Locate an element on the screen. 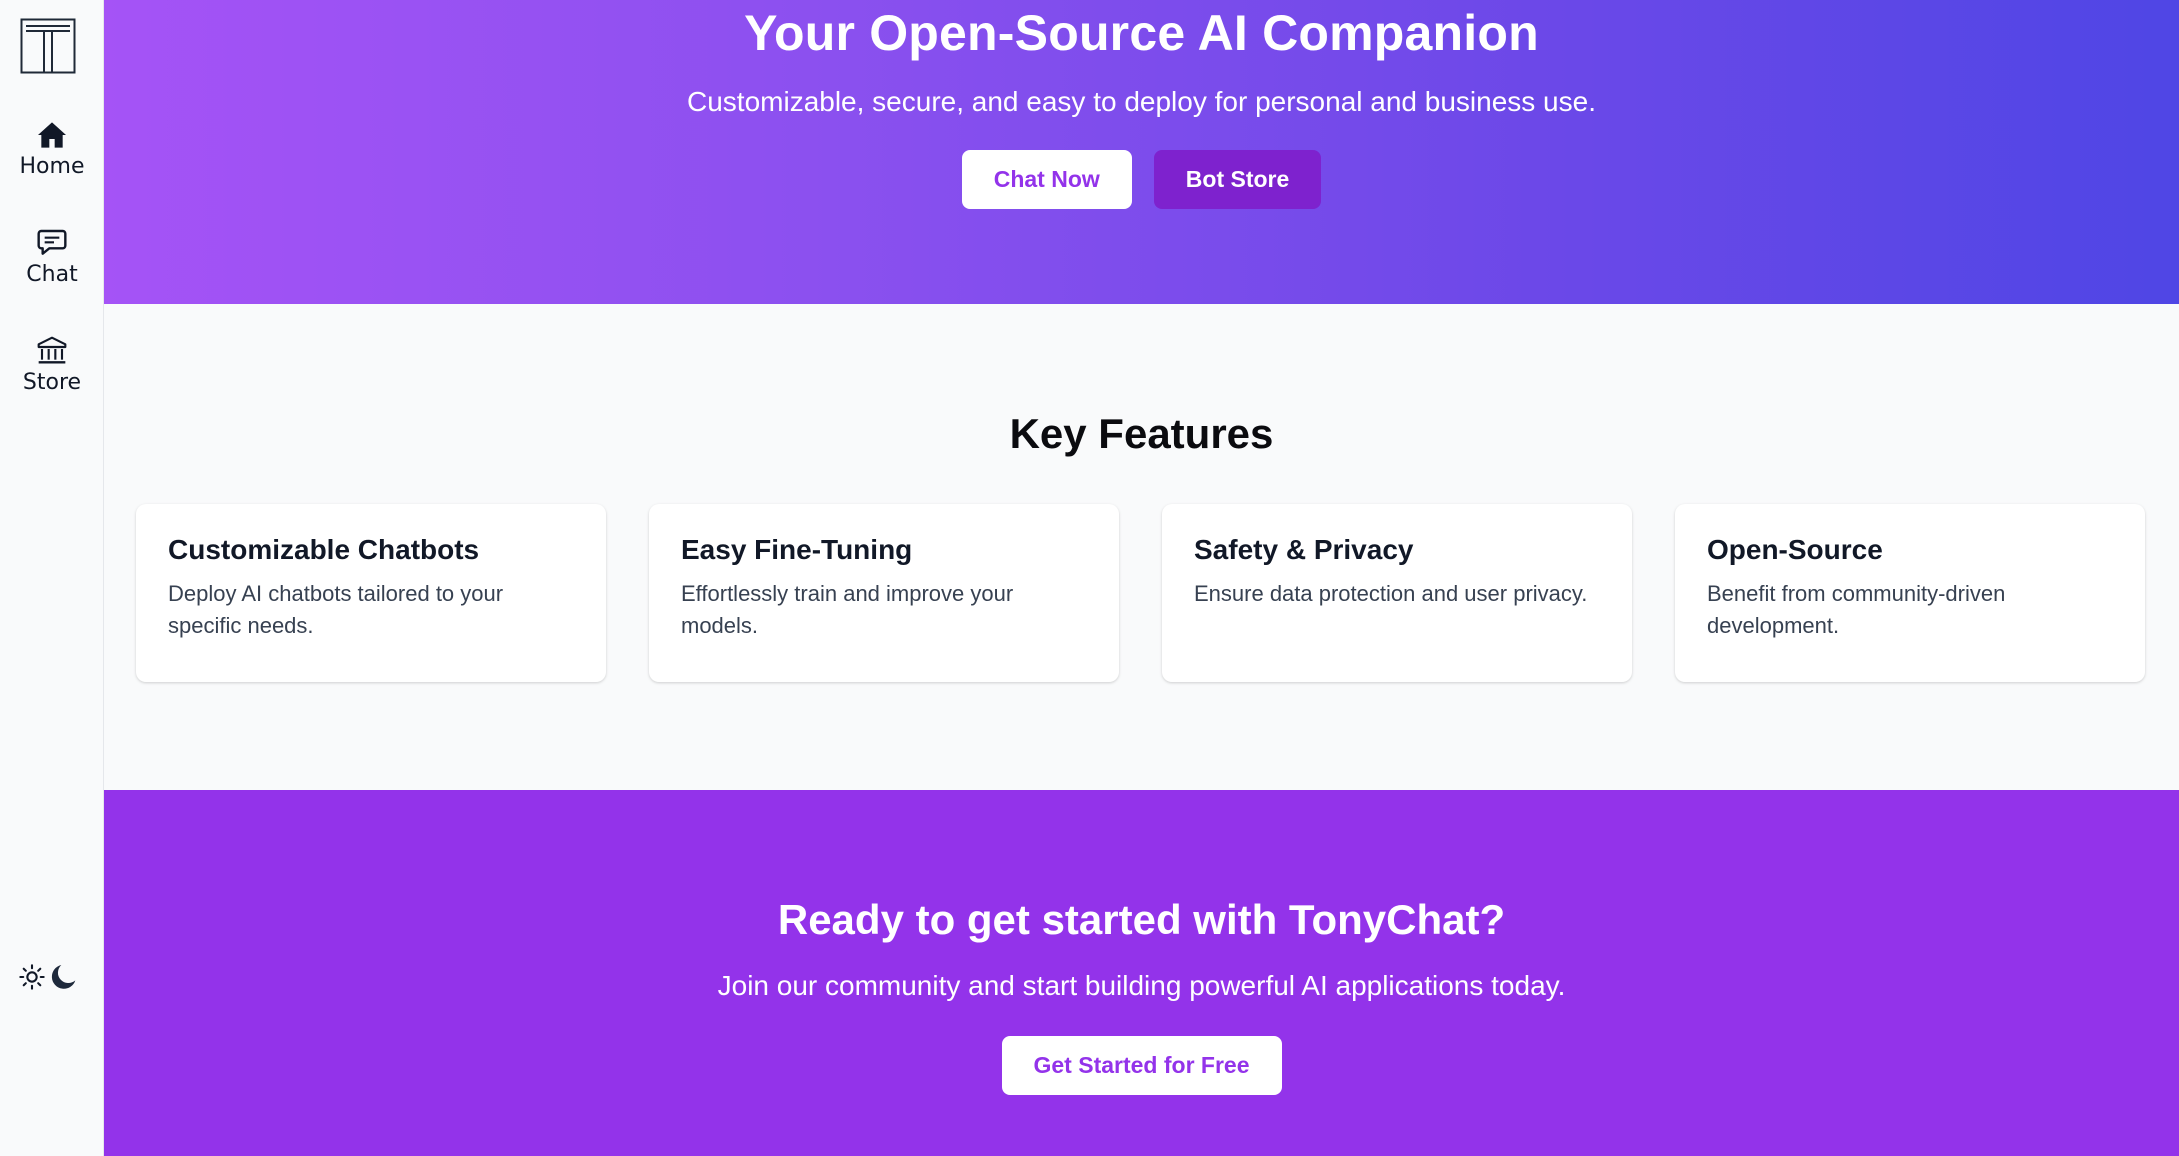  sidebar-item-label: Home is located at coordinates (52, 166).